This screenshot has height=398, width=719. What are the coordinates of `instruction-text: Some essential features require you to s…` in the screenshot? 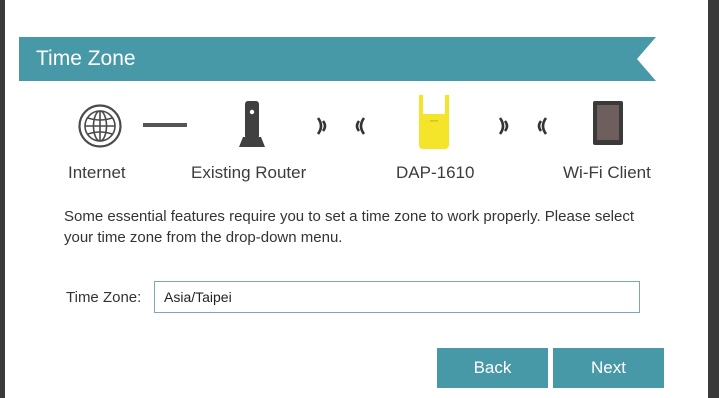 It's located at (349, 227).